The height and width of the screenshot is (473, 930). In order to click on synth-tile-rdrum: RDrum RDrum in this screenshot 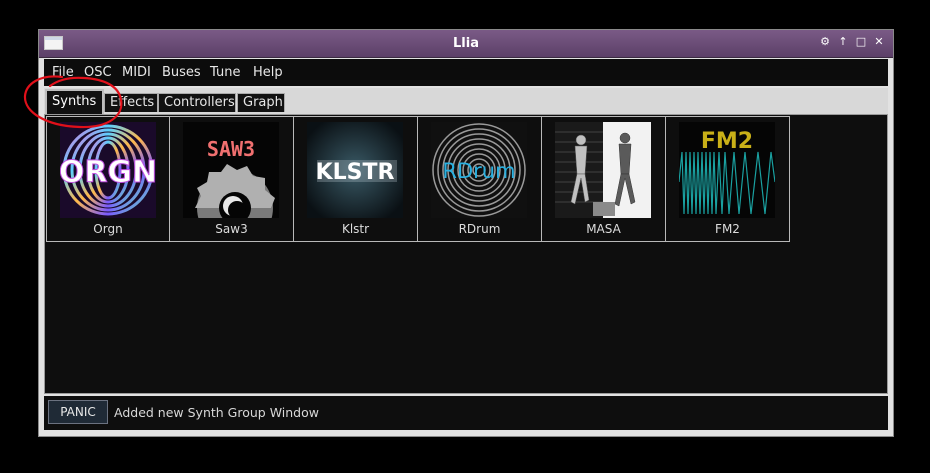, I will do `click(480, 179)`.